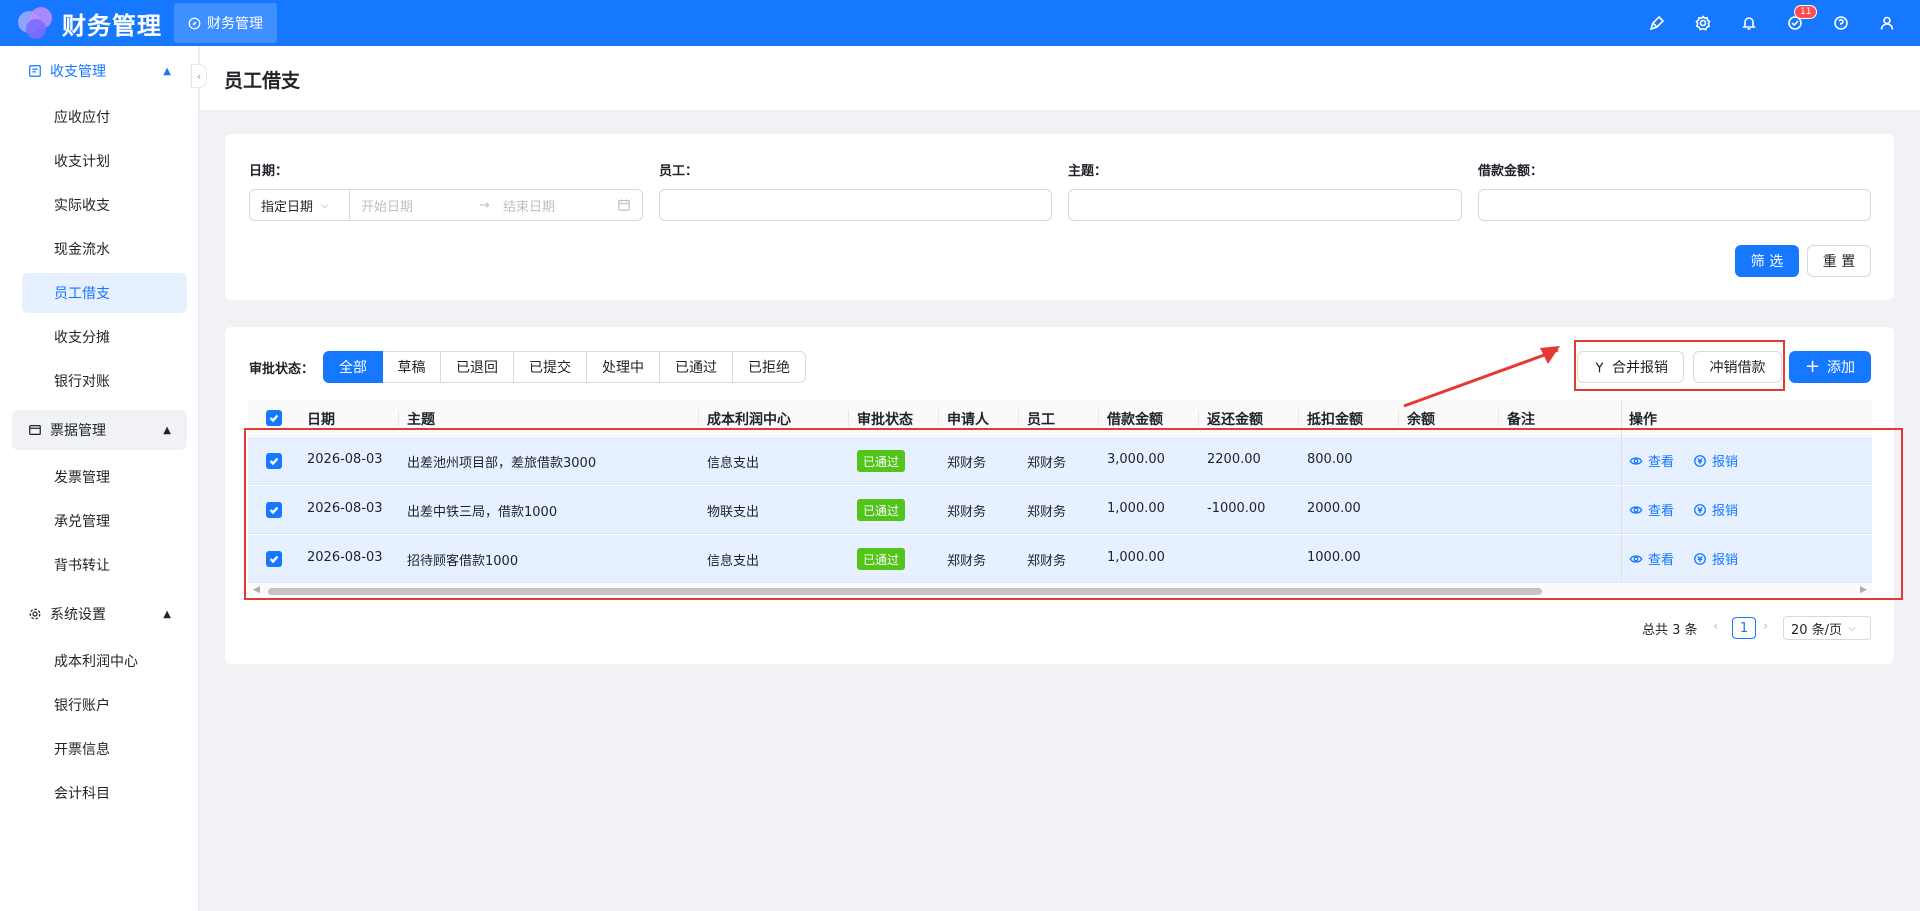  I want to click on page-size-select: 20 条/页 ⌵, so click(1827, 628).